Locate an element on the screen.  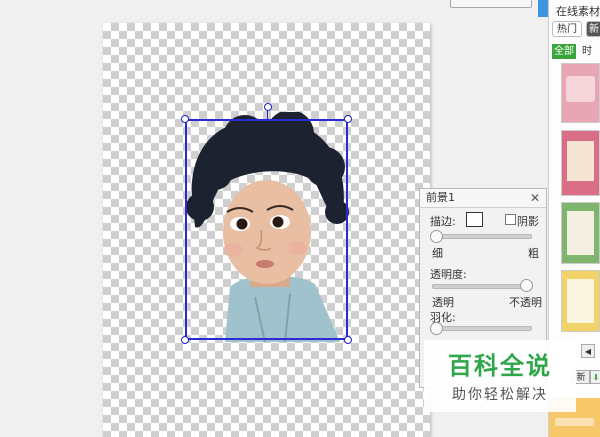
resize-handle-bottom-left is located at coordinates (185, 340).